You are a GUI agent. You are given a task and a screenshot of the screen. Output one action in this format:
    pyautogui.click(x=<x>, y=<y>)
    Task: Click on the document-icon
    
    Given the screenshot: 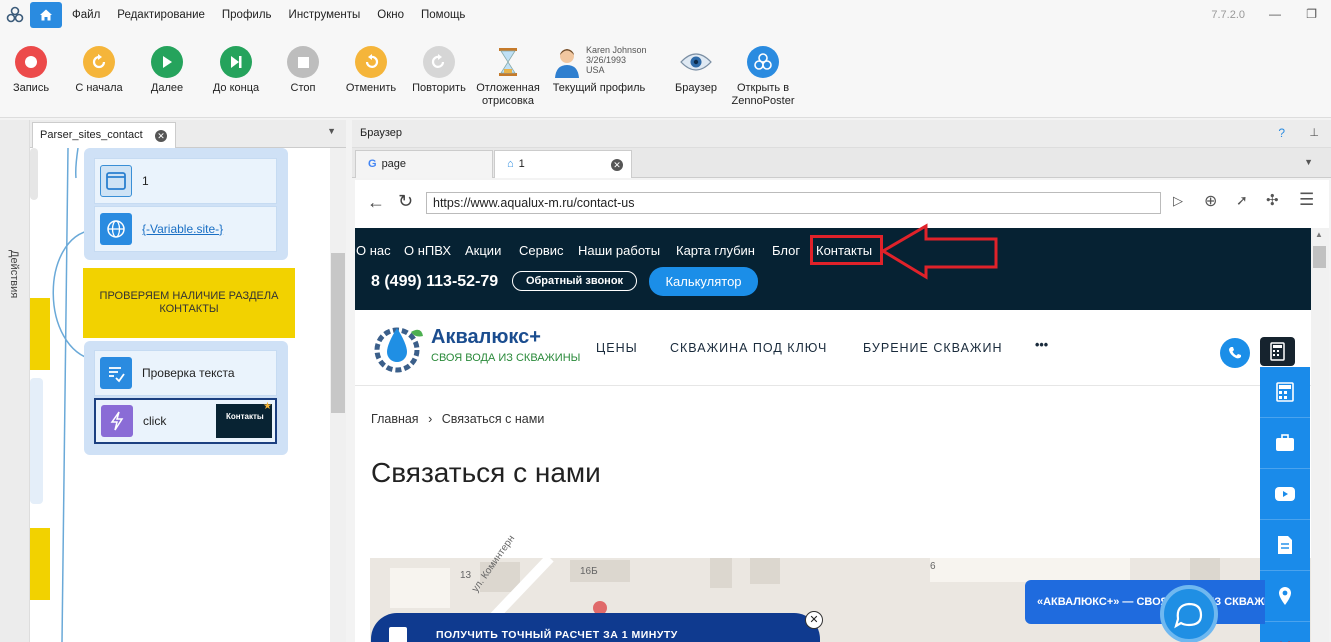 What is the action you would take?
    pyautogui.click(x=398, y=634)
    